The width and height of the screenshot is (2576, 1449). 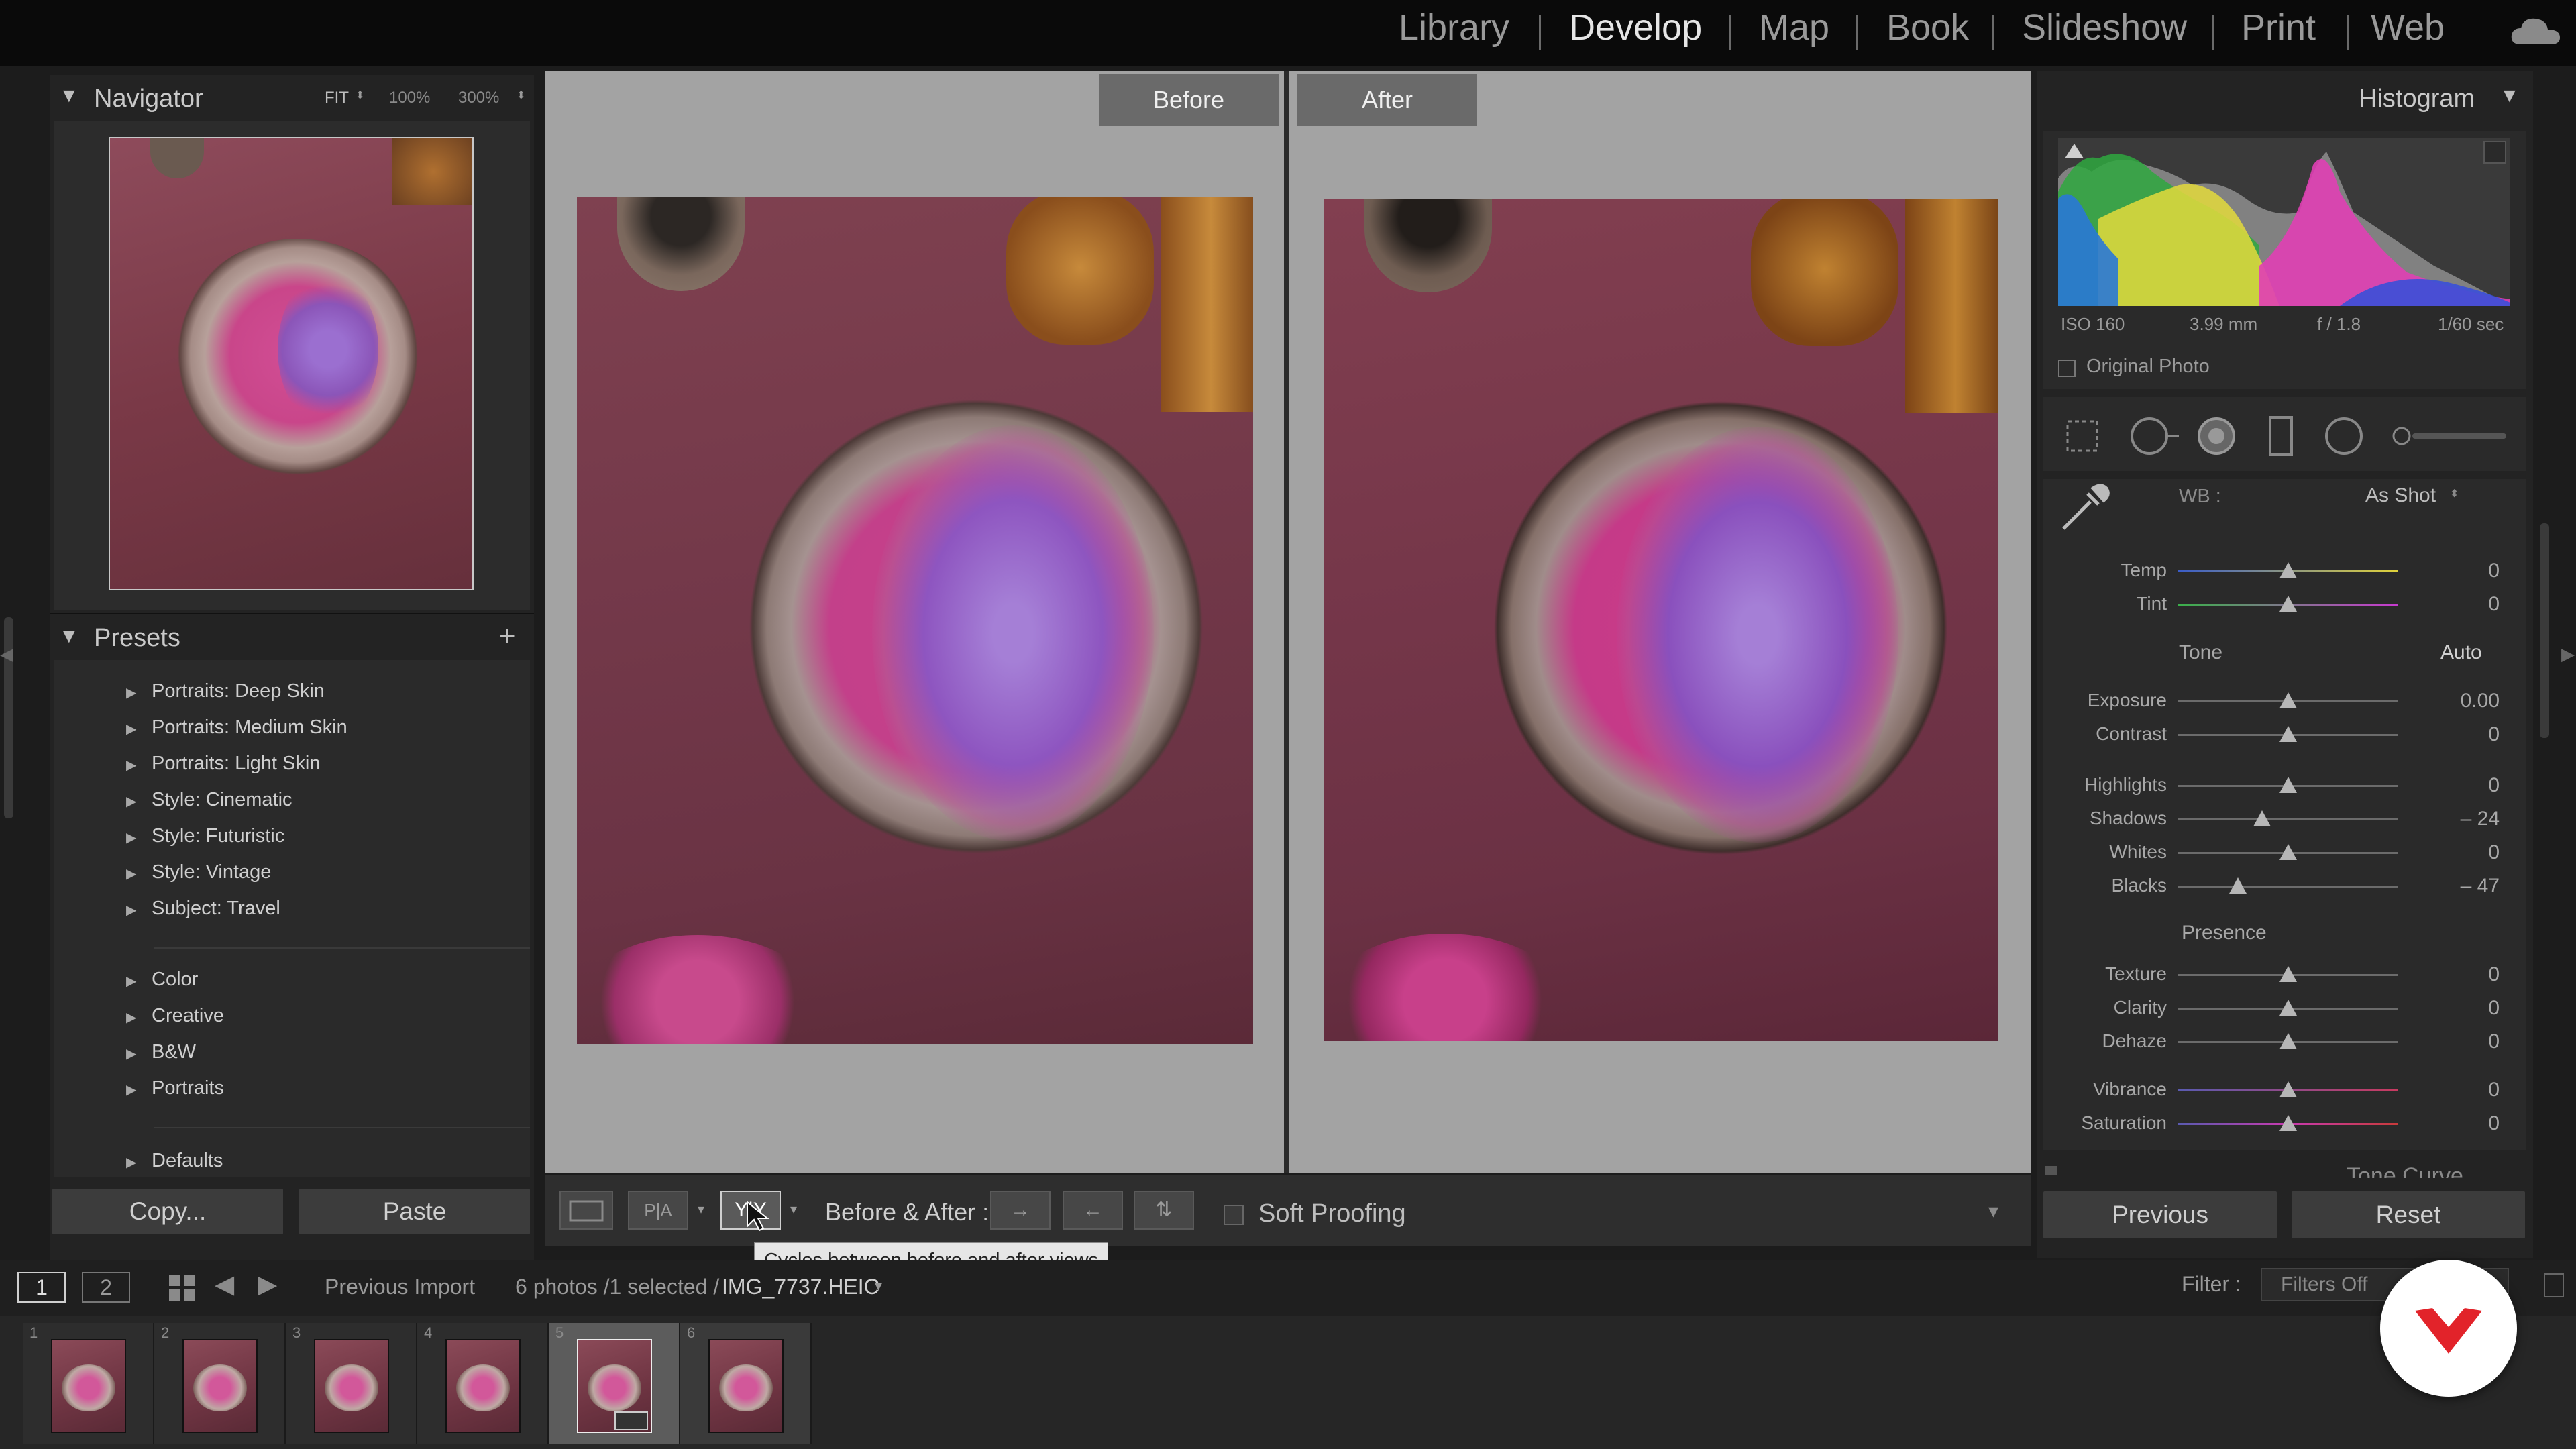 What do you see at coordinates (182, 1288) in the screenshot?
I see `grid-view-icon` at bounding box center [182, 1288].